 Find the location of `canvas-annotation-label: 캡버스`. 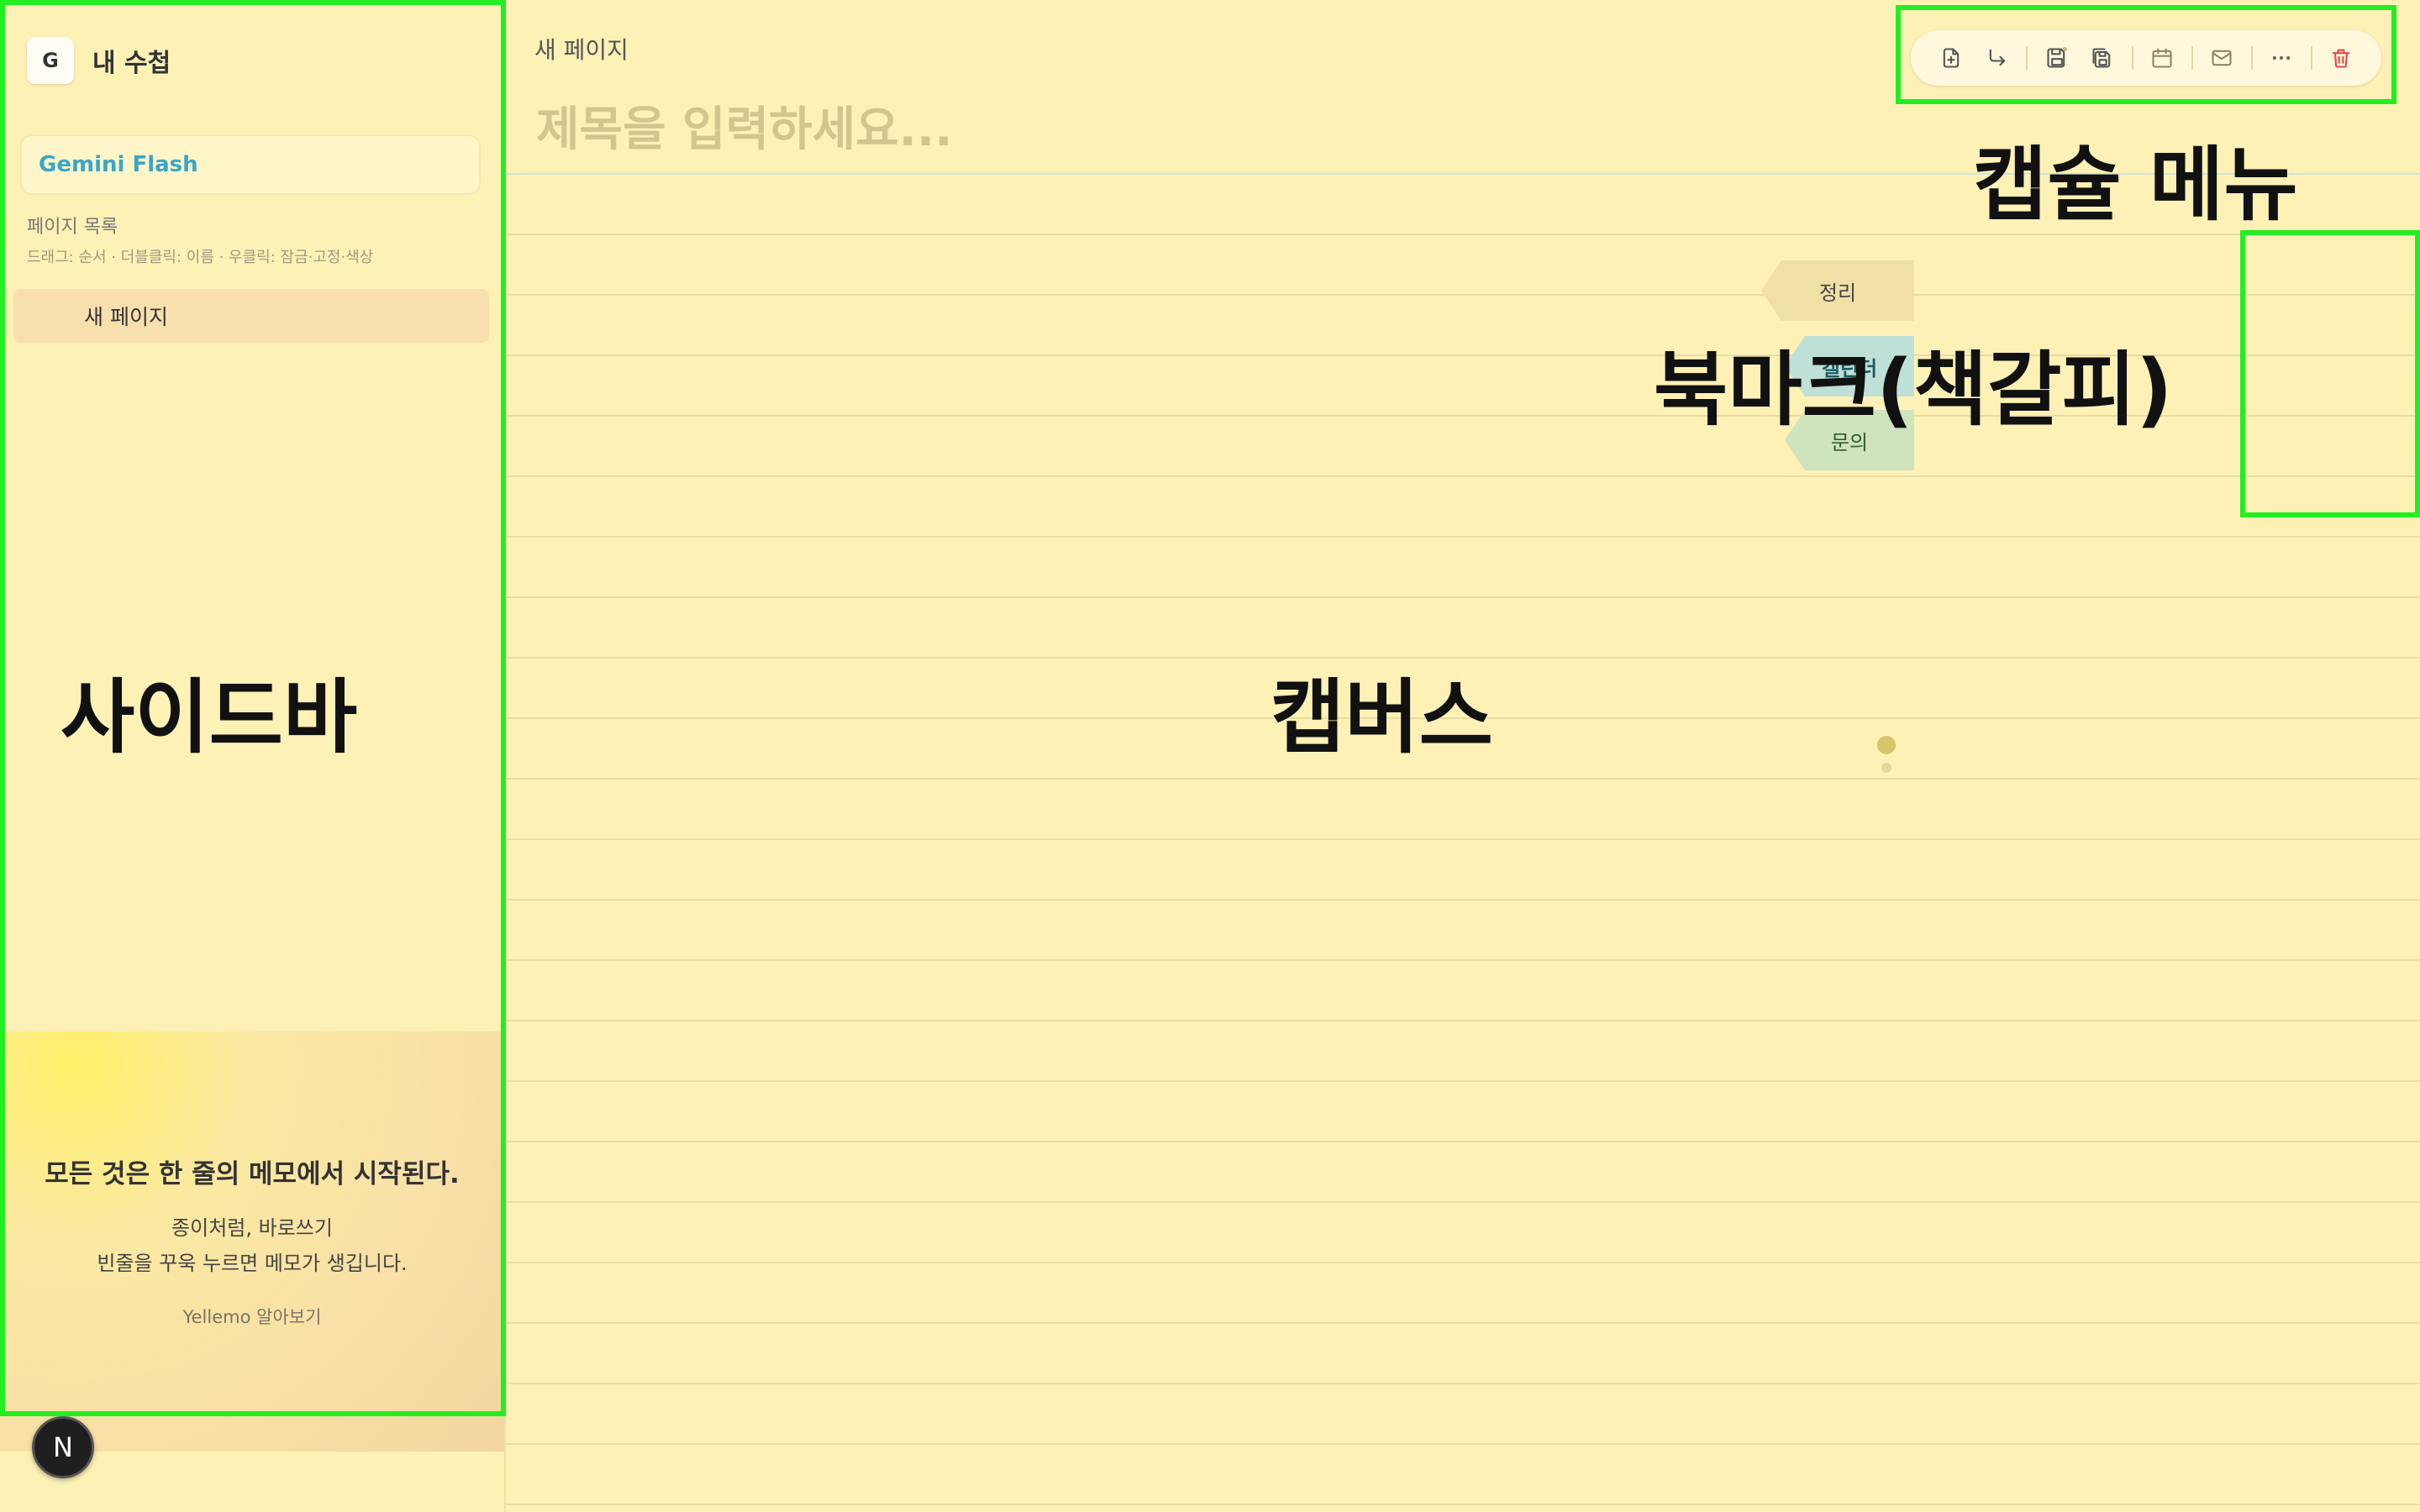

canvas-annotation-label: 캡버스 is located at coordinates (1381, 717).